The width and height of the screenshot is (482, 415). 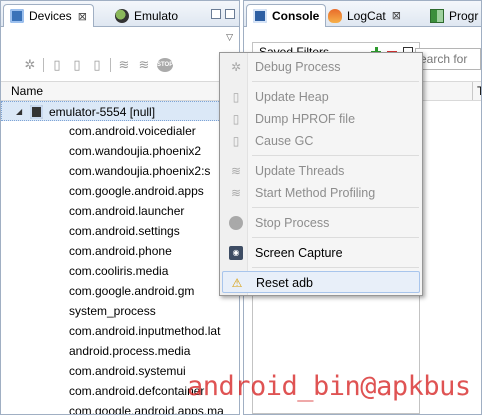 What do you see at coordinates (120, 231) in the screenshot?
I see `process-row: com.android.settings` at bounding box center [120, 231].